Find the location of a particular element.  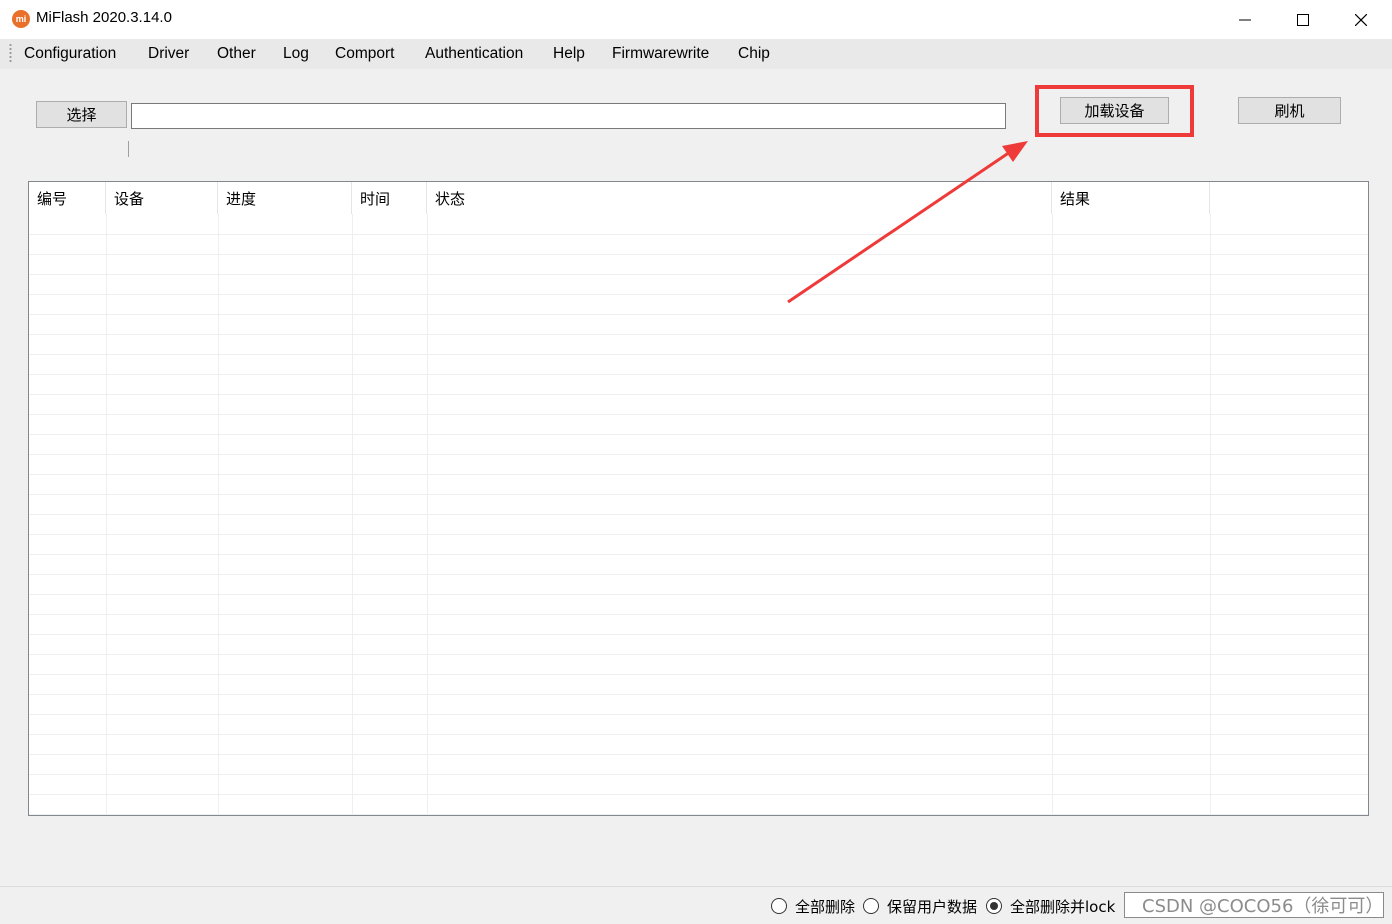

select-button: 选择 is located at coordinates (81, 114).